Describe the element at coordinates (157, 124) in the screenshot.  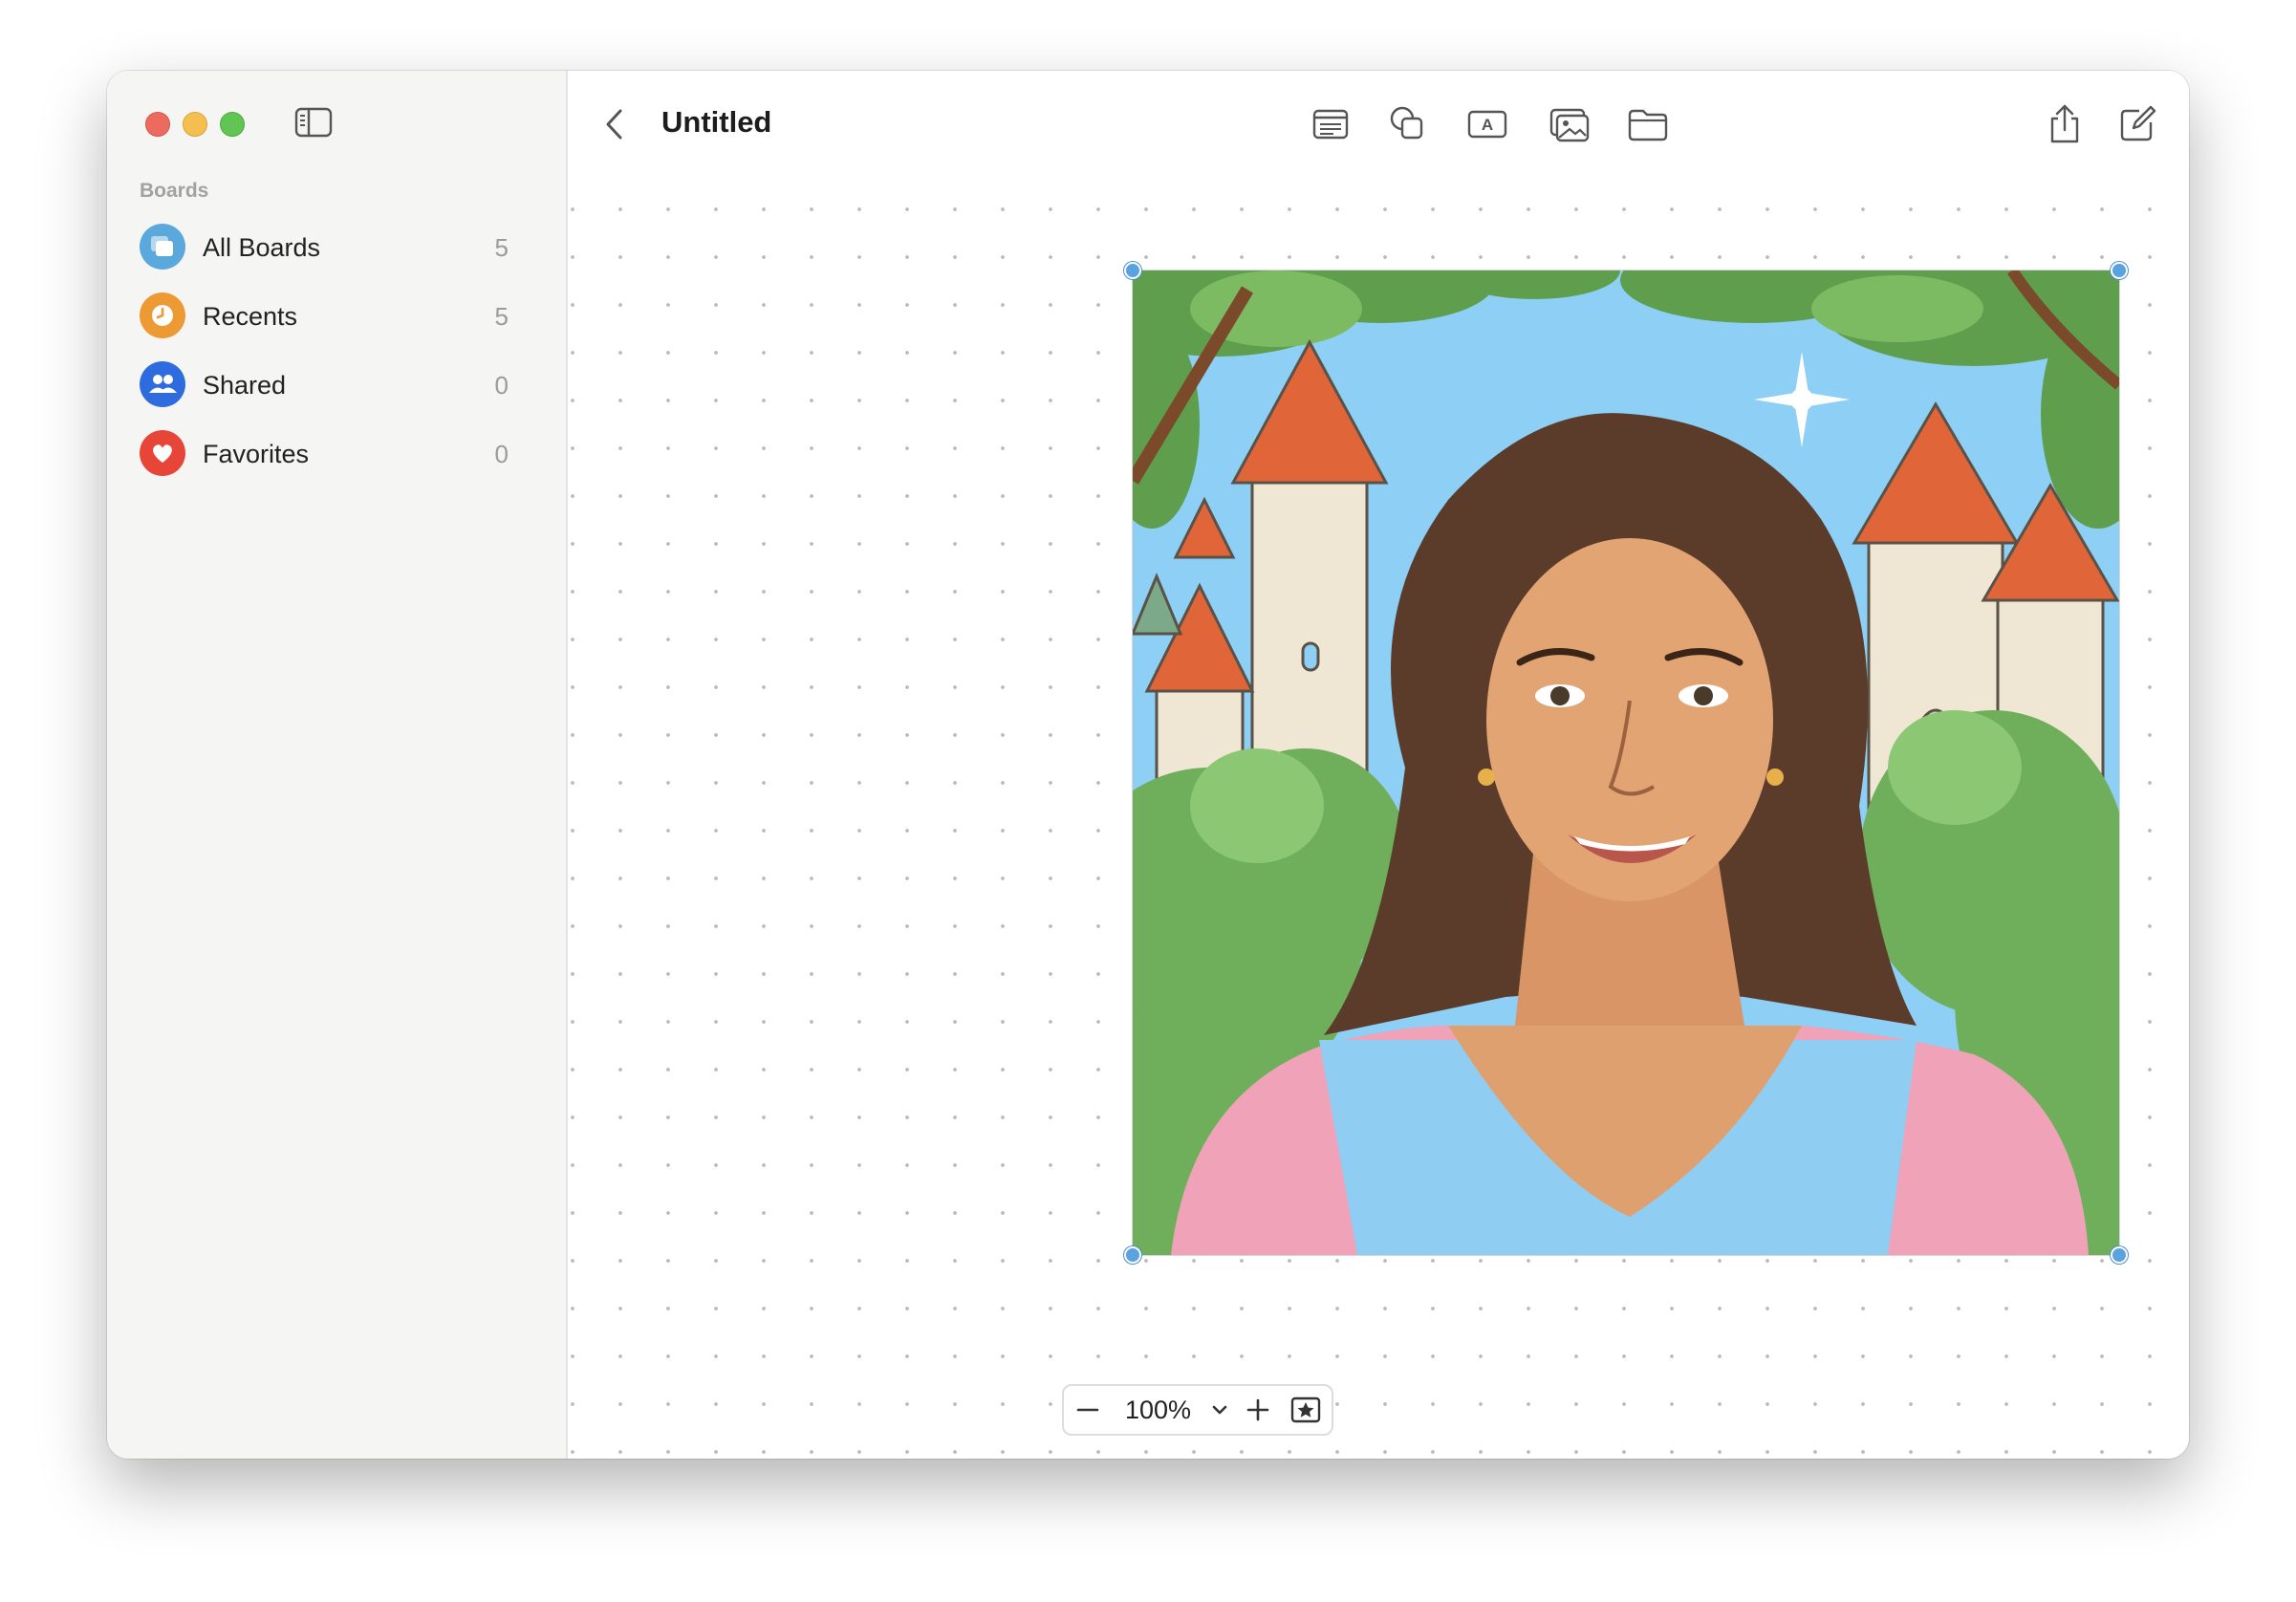
I see `close-window-button` at that location.